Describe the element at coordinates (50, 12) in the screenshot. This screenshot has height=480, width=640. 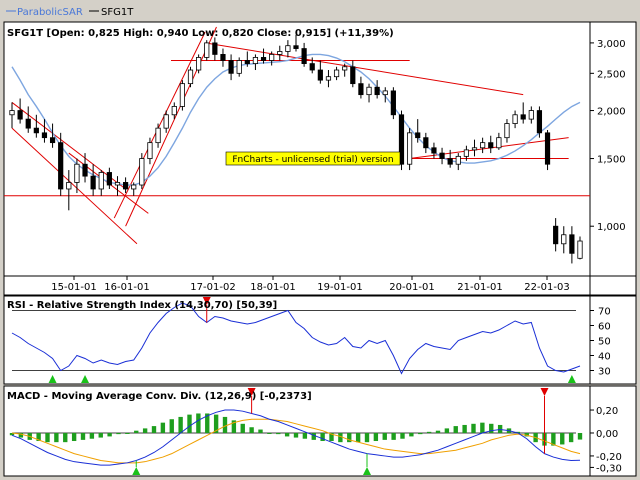
I see `legend-parabolicsar-label: ParabolicSAR` at that location.